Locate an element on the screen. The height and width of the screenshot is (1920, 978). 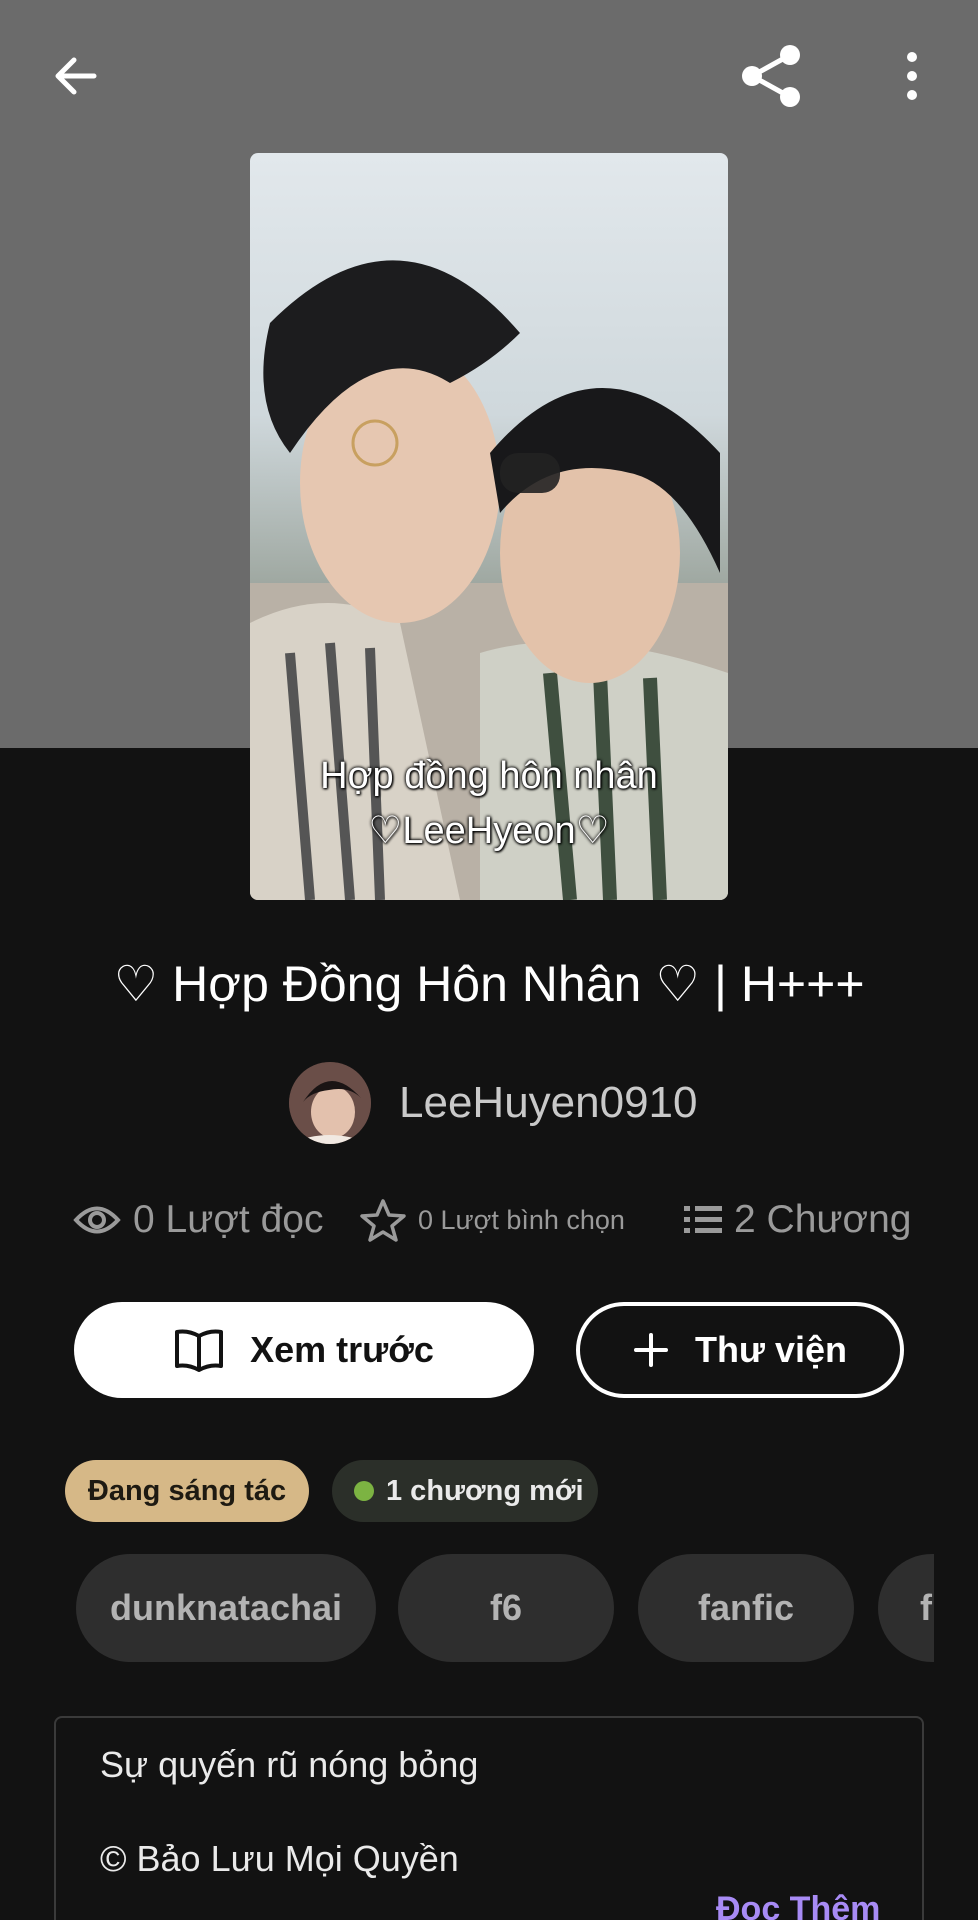
list-icon is located at coordinates (703, 1220).